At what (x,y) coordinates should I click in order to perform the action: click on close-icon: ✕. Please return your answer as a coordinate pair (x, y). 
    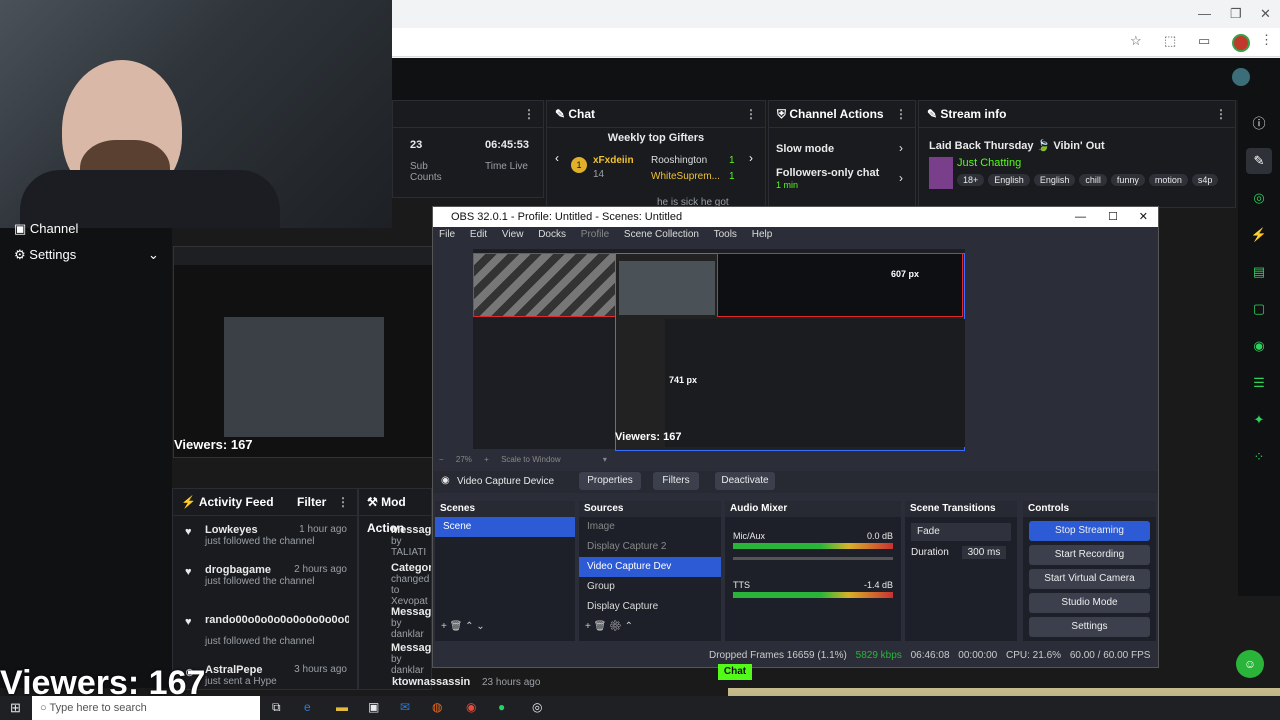
    Looking at the image, I should click on (1143, 217).